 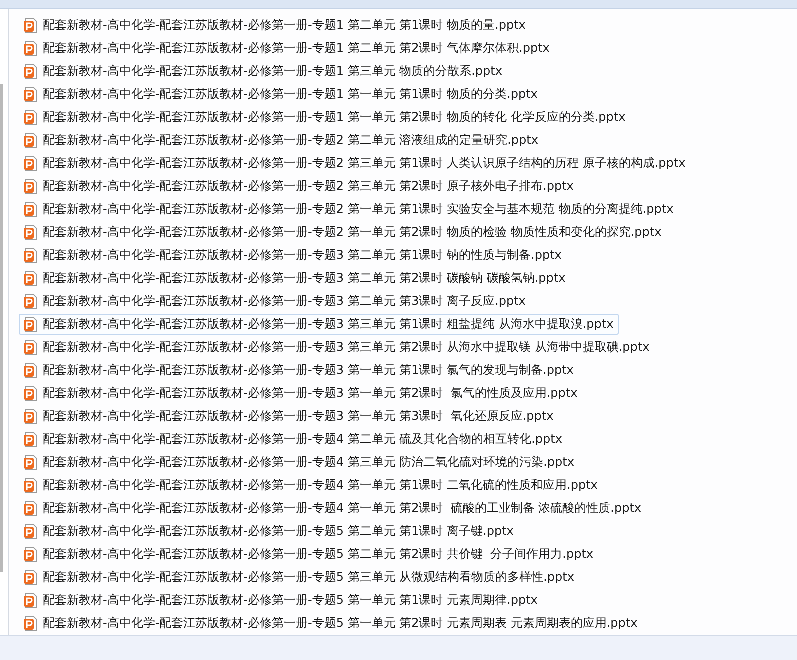 I want to click on file-item: 配套新教材-高中化学-配套江苏版教材-必修第一册-专题3 第一单元 第1课时 氯气的发现与制备.pptx, so click(x=299, y=370).